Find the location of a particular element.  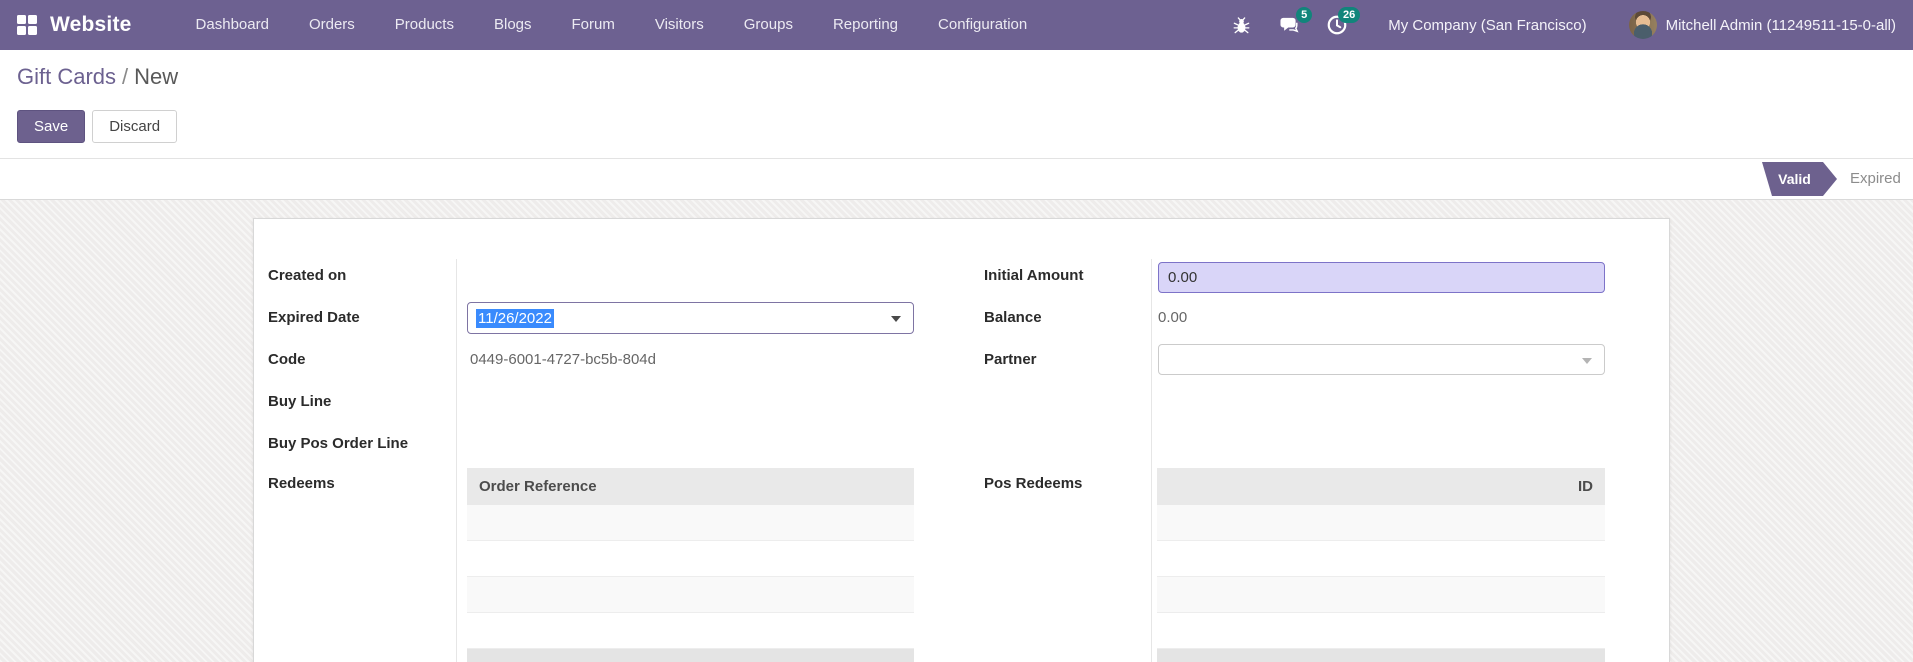

pos-redeems-column-id: ID is located at coordinates (1381, 486).